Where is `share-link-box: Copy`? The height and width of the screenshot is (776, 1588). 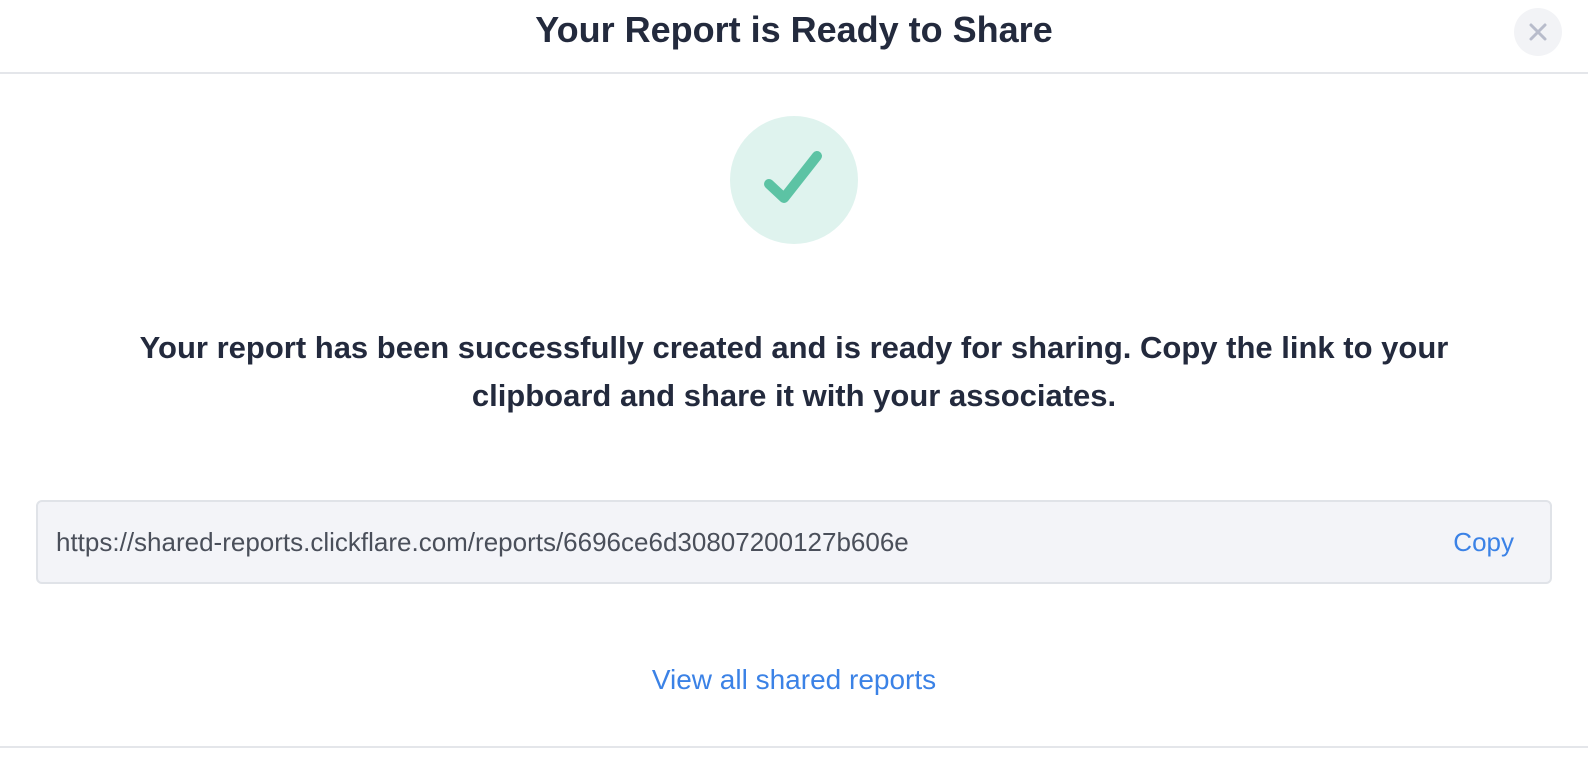 share-link-box: Copy is located at coordinates (794, 542).